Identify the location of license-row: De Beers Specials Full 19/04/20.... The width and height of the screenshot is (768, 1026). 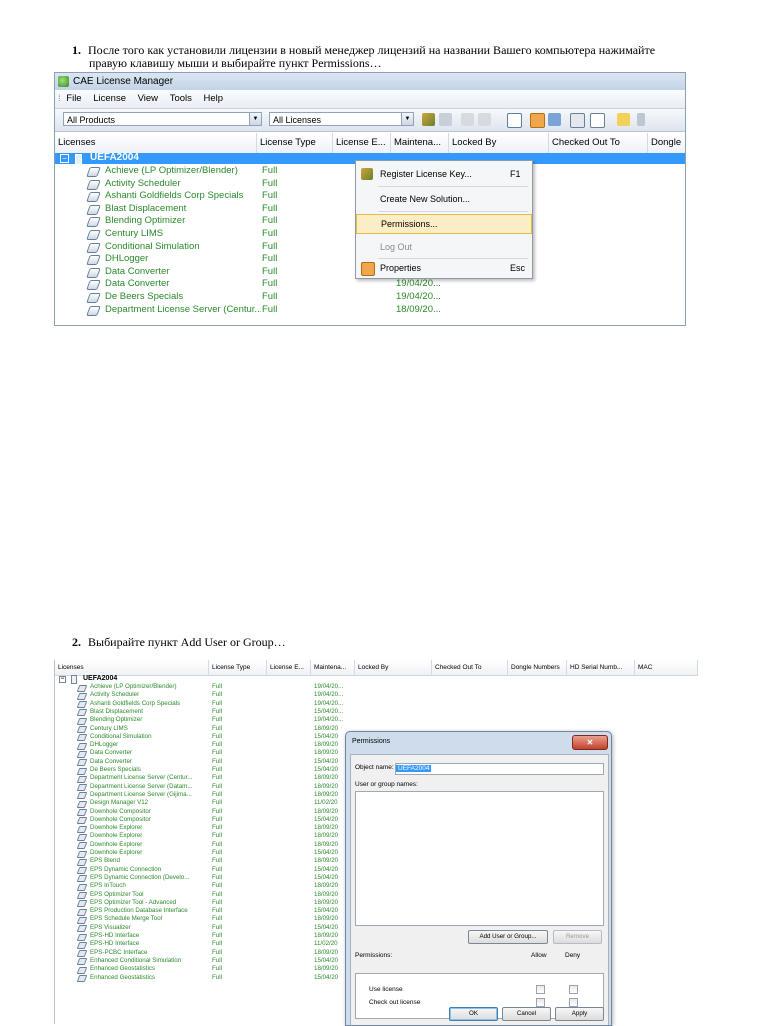
(370, 297).